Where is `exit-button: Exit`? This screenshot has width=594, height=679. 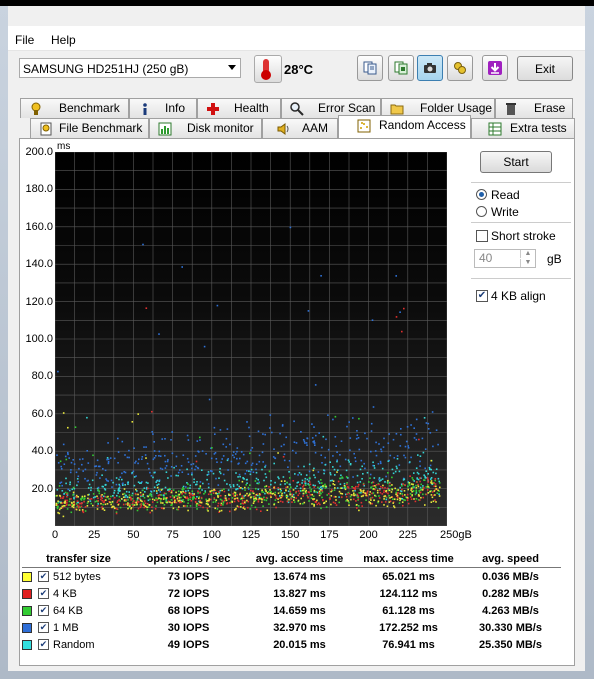
exit-button: Exit is located at coordinates (545, 68).